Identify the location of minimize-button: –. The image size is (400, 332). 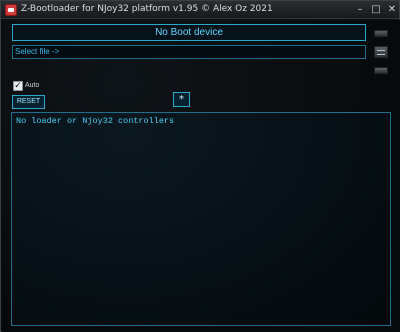
(360, 10).